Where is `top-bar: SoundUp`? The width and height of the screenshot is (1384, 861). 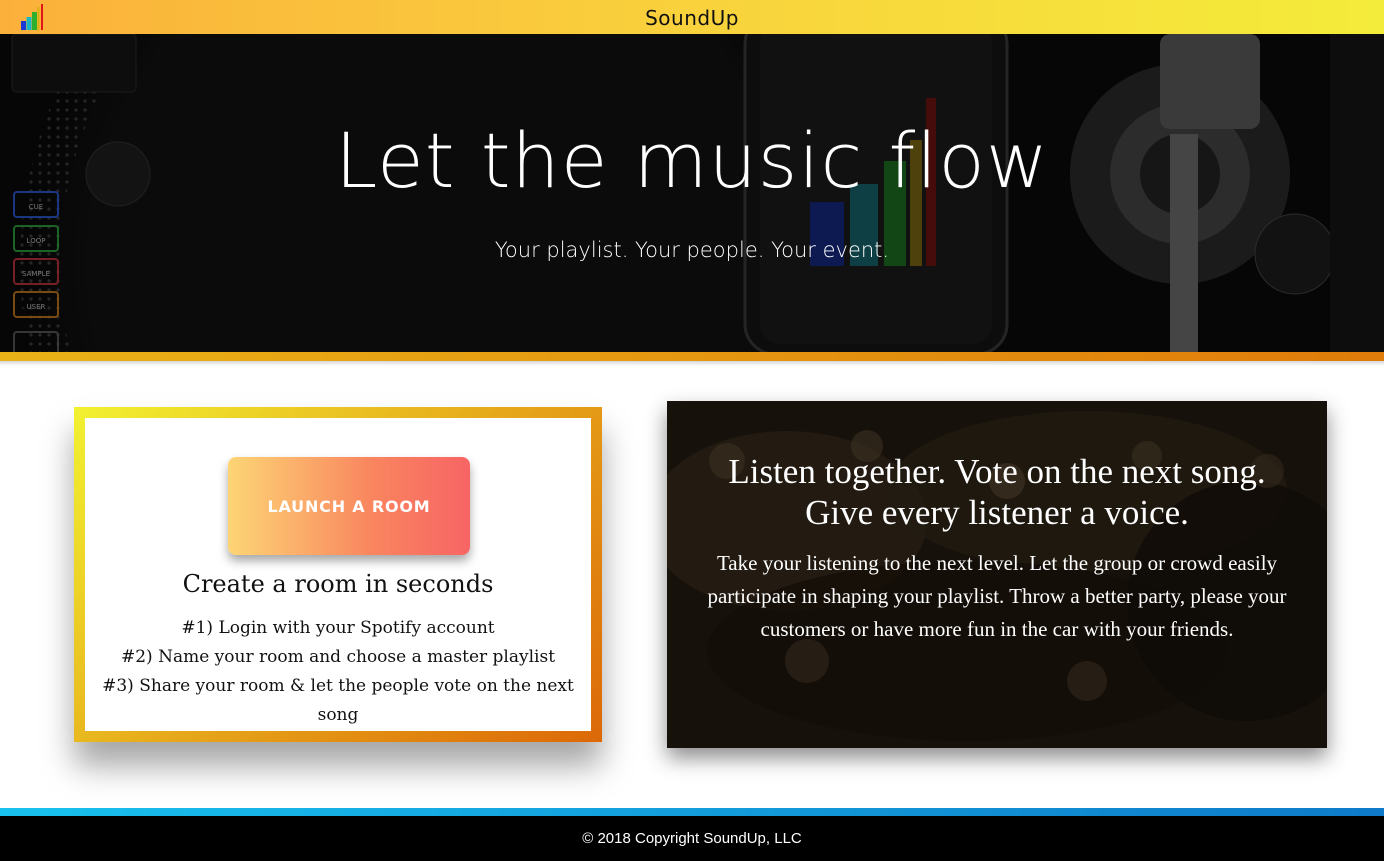 top-bar: SoundUp is located at coordinates (692, 17).